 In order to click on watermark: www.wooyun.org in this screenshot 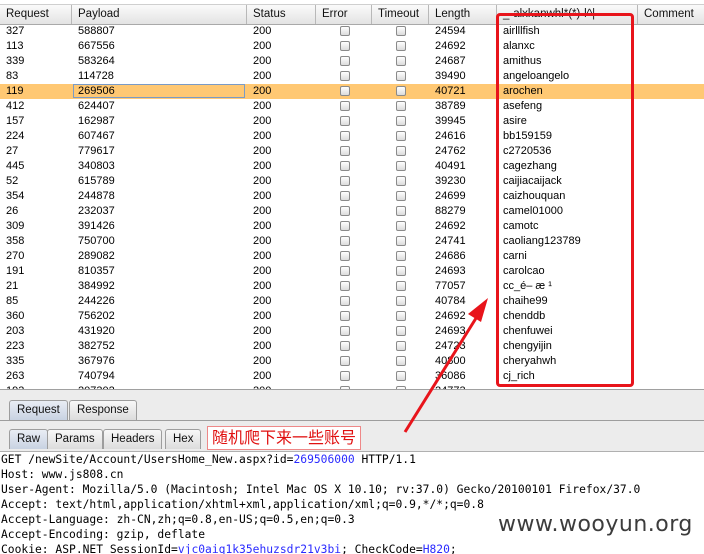, I will do `click(595, 524)`.